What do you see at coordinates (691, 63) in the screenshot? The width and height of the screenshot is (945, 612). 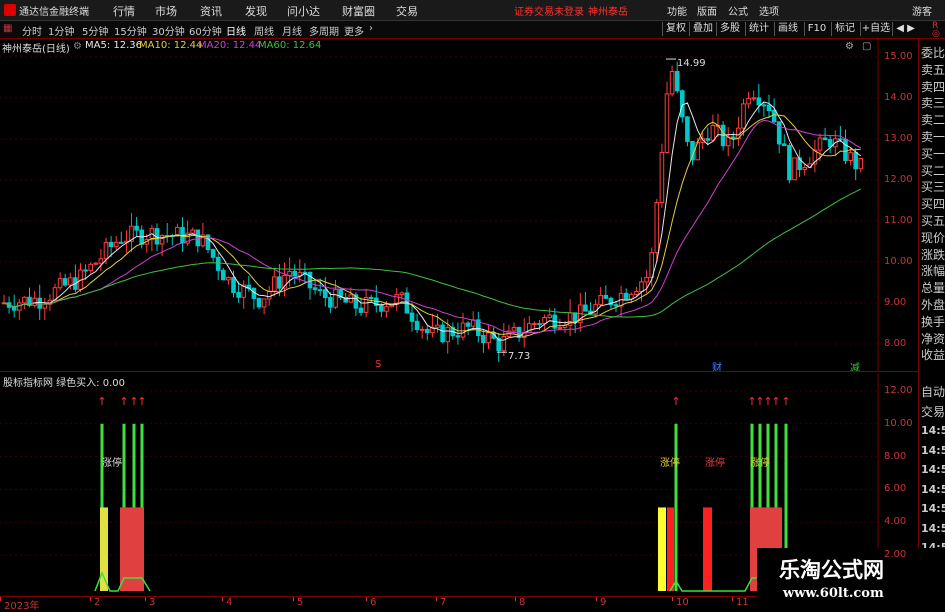 I see `high-price-label: 14.99` at bounding box center [691, 63].